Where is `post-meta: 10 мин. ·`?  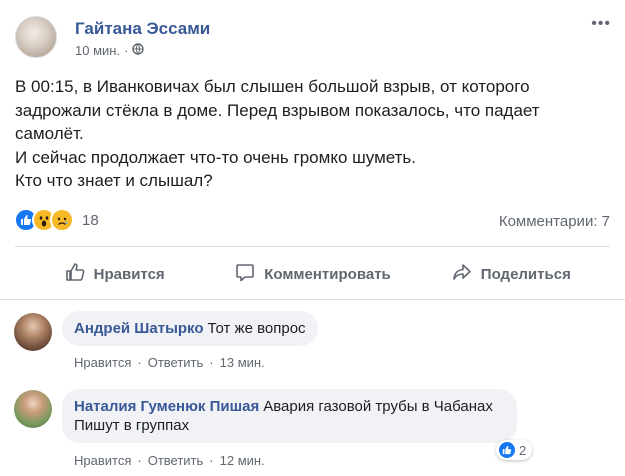 post-meta: 10 мин. · is located at coordinates (110, 50).